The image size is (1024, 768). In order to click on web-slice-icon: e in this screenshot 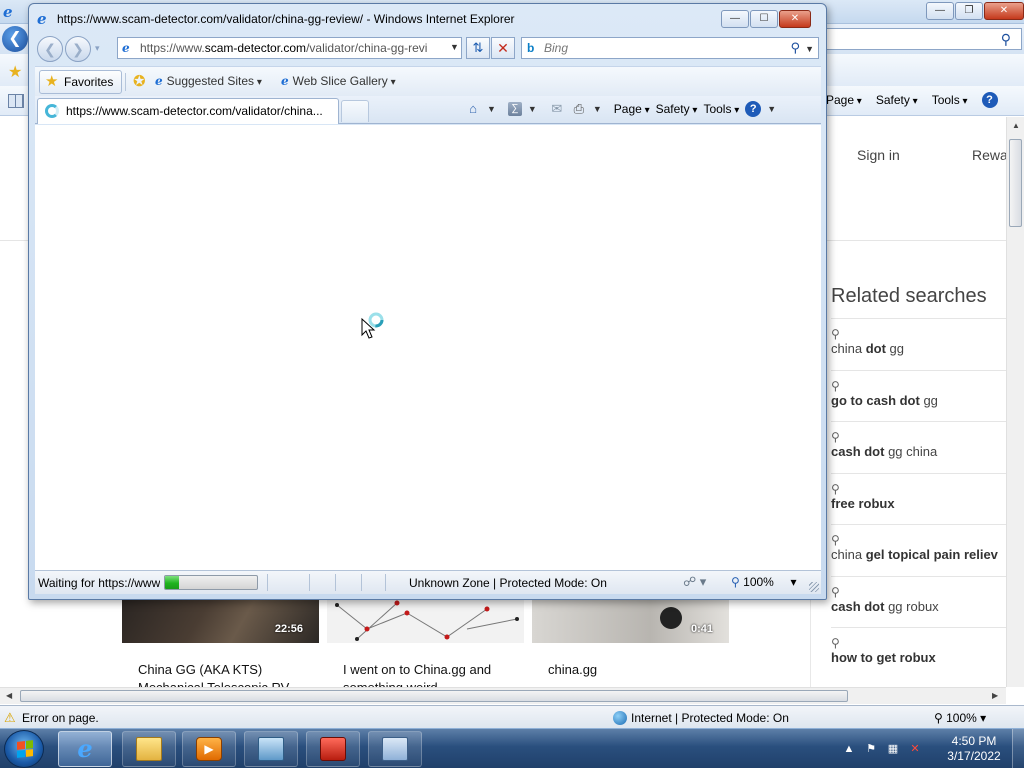, I will do `click(285, 81)`.